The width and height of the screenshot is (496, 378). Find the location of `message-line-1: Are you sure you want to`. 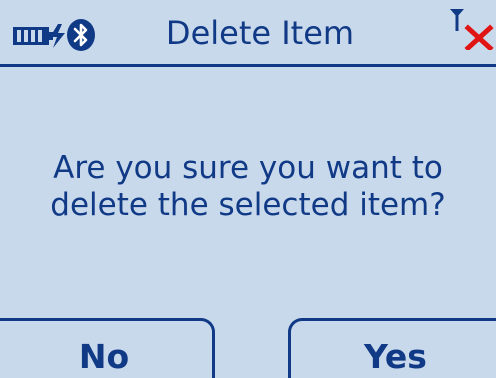

message-line-1: Are you sure you want to is located at coordinates (248, 168).